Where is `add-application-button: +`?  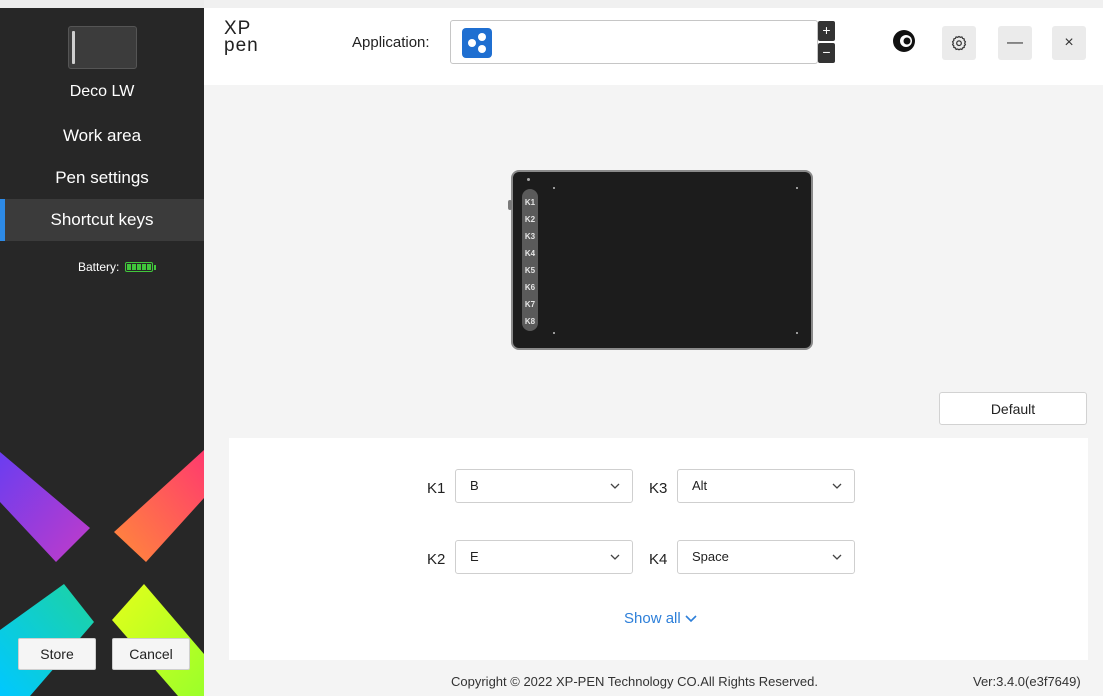 add-application-button: + is located at coordinates (826, 31).